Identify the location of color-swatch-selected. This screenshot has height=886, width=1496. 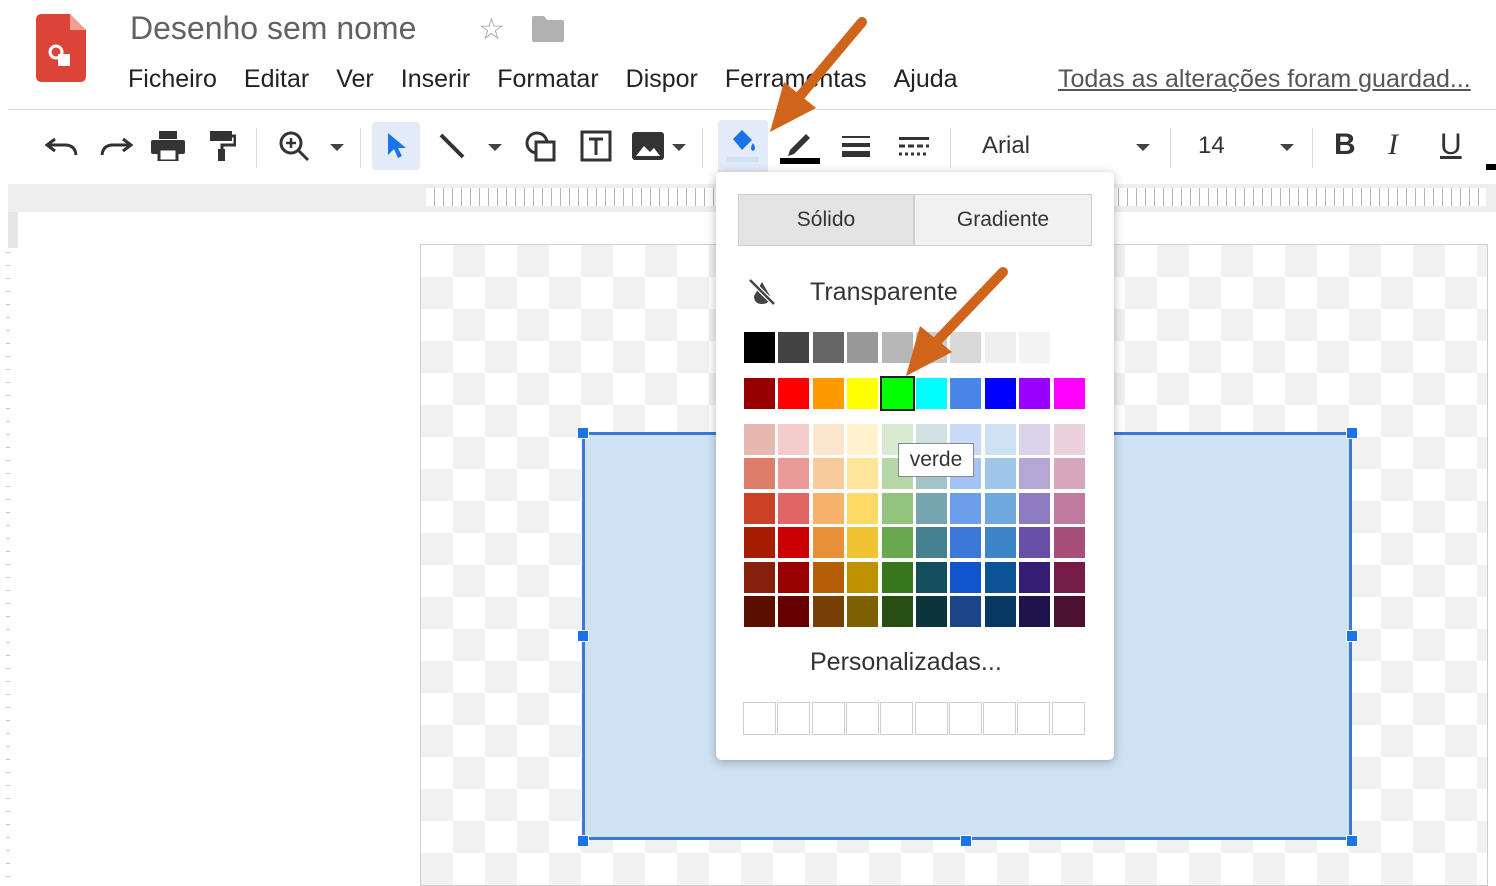
(897, 393).